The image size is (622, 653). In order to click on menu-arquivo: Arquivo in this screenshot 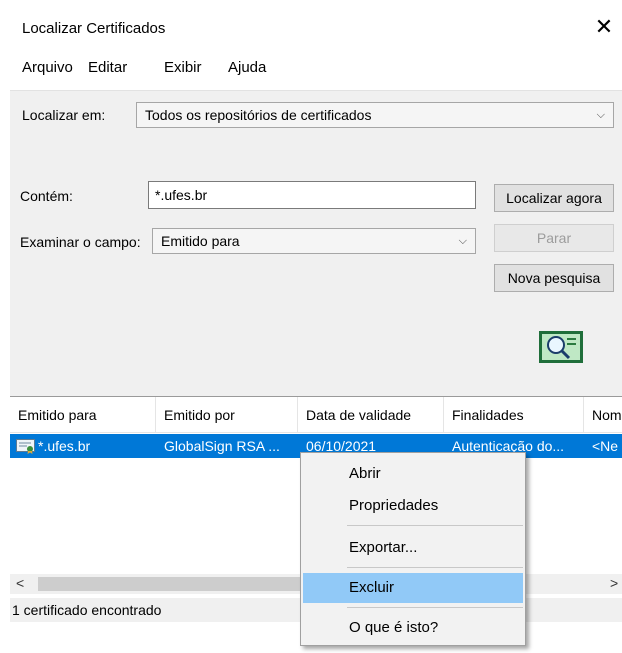, I will do `click(47, 68)`.